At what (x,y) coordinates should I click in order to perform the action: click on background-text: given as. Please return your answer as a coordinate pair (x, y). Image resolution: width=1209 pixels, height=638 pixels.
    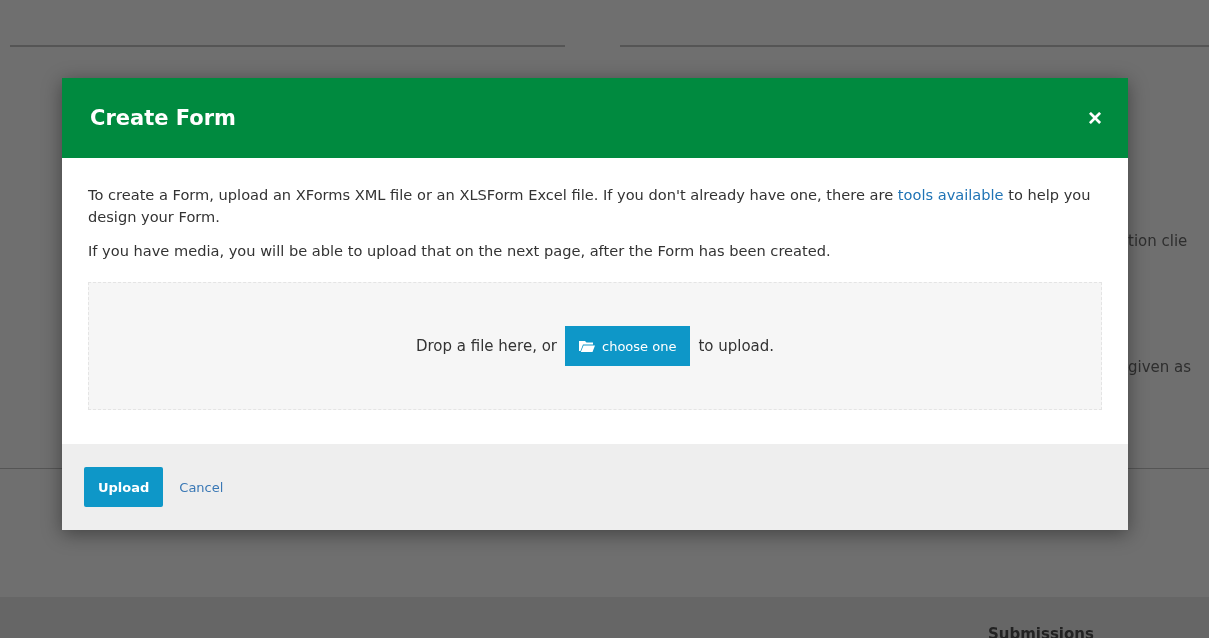
    Looking at the image, I should click on (1160, 367).